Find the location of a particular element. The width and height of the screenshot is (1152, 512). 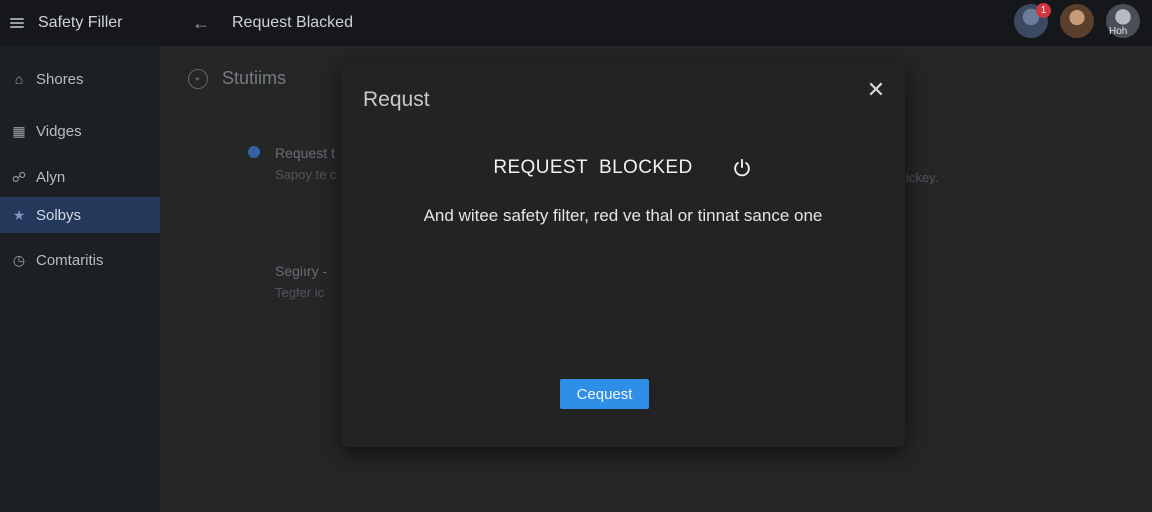

user-avatars: 1 Hoh is located at coordinates (1077, 20).